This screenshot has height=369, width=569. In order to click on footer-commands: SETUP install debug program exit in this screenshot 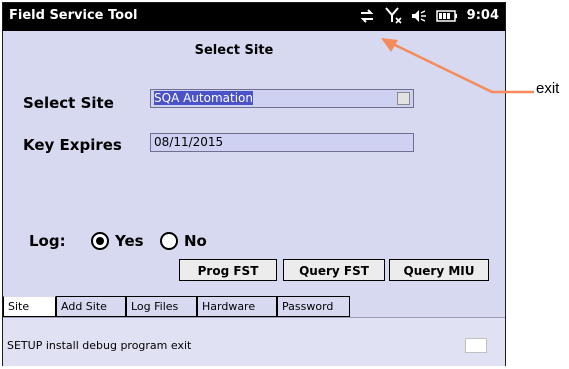, I will do `click(99, 345)`.